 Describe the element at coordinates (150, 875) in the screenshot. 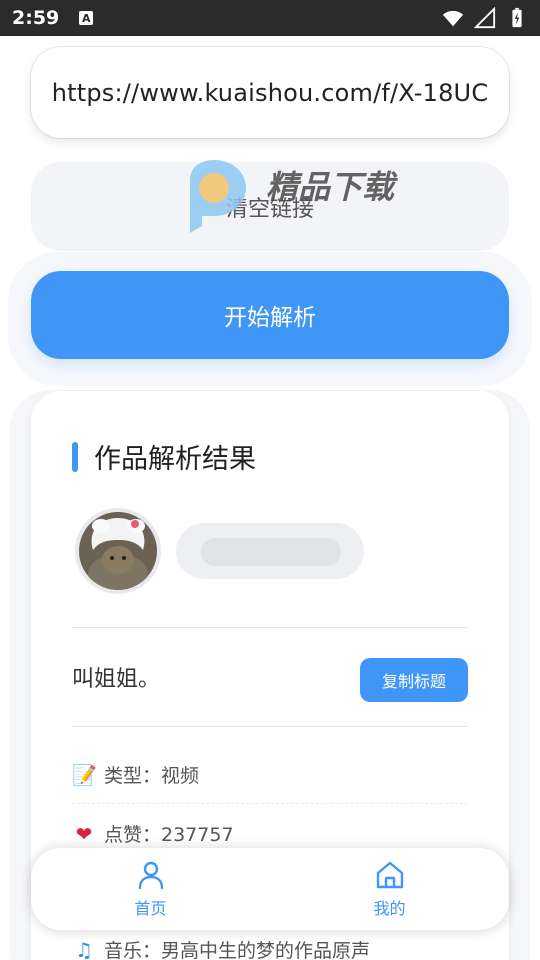

I see `user-icon` at that location.